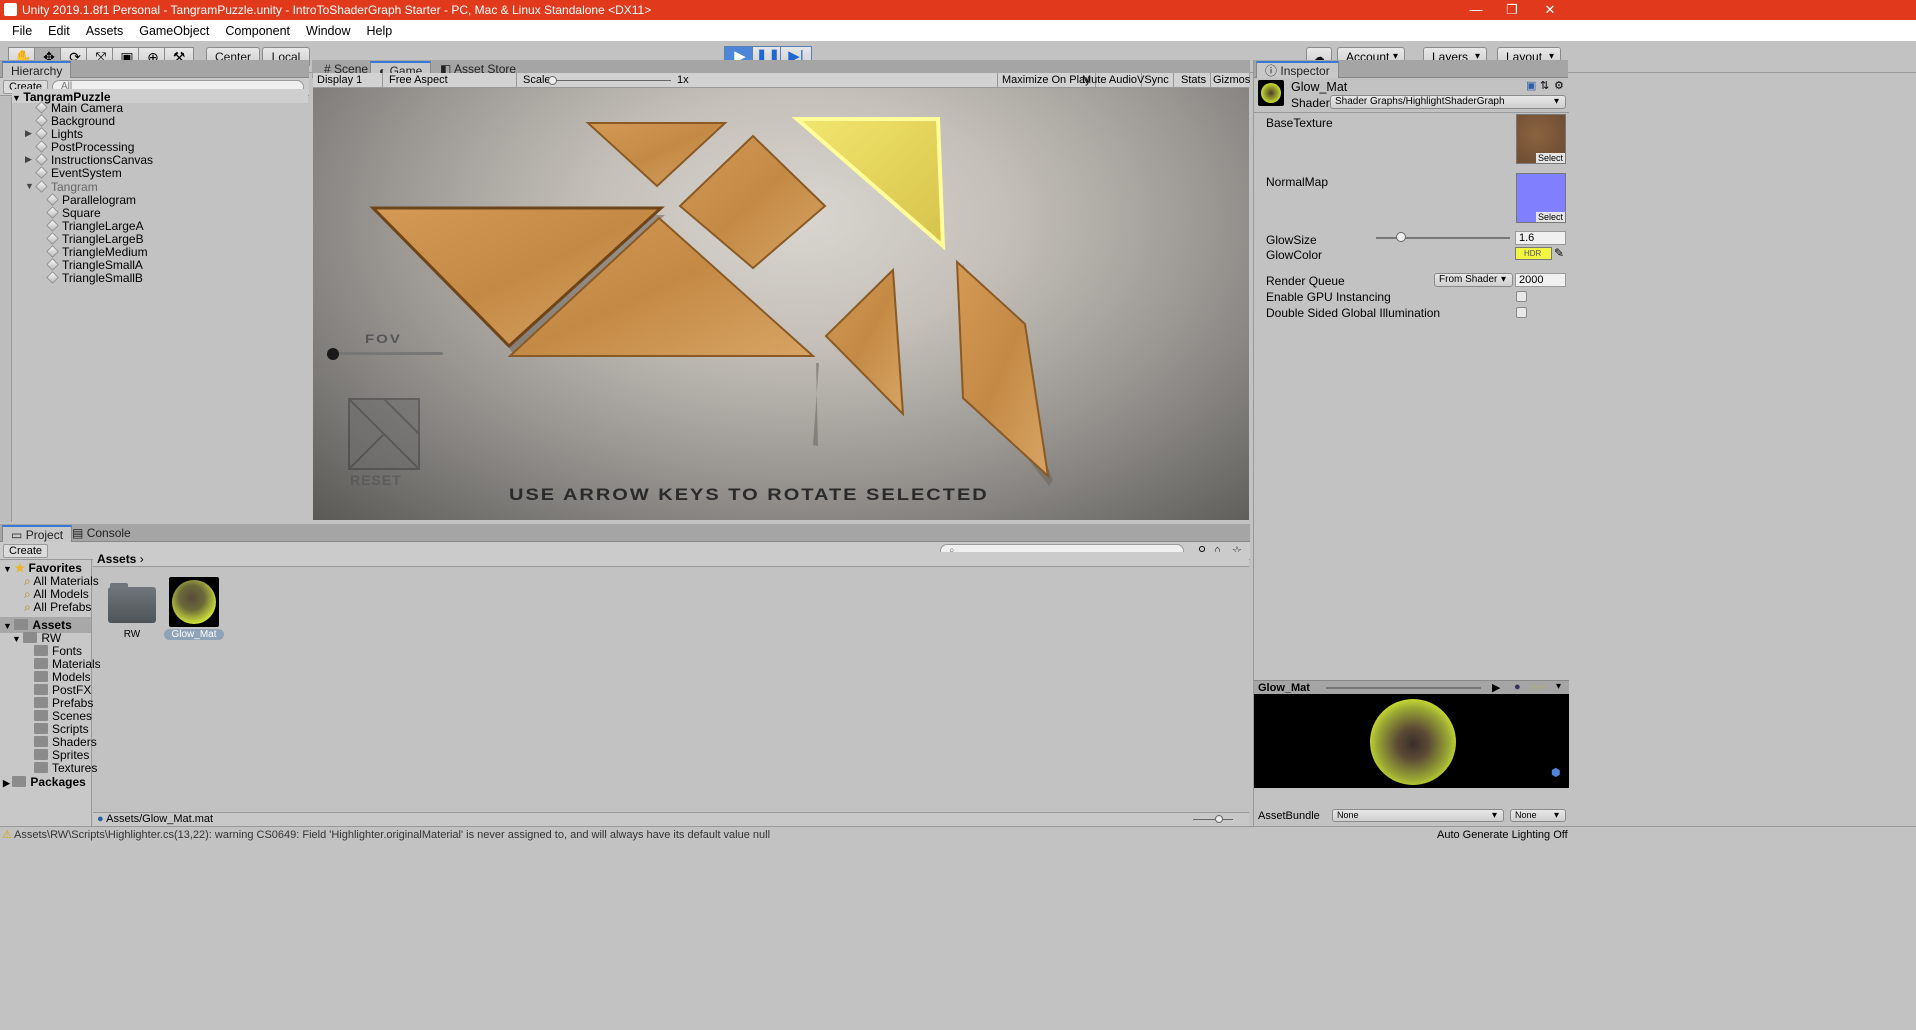 The height and width of the screenshot is (1030, 1916). Describe the element at coordinates (1550, 217) in the screenshot. I see `normal-map-select-button: Select` at that location.